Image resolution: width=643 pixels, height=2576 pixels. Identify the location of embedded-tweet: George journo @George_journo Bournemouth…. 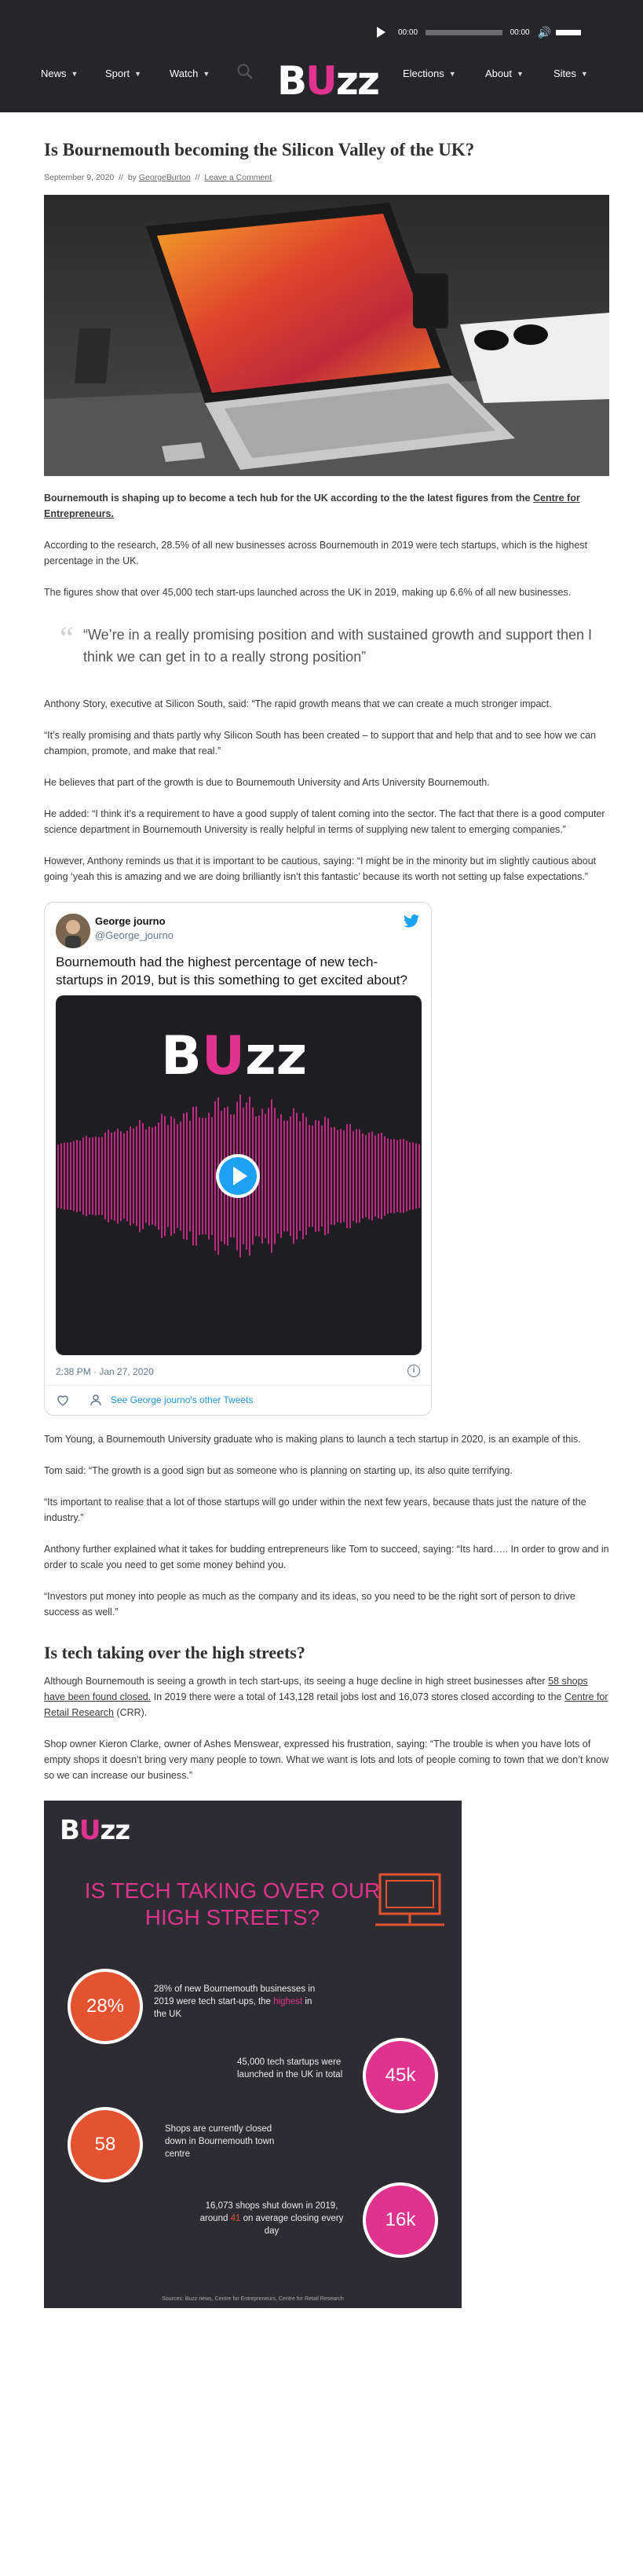
(238, 1159).